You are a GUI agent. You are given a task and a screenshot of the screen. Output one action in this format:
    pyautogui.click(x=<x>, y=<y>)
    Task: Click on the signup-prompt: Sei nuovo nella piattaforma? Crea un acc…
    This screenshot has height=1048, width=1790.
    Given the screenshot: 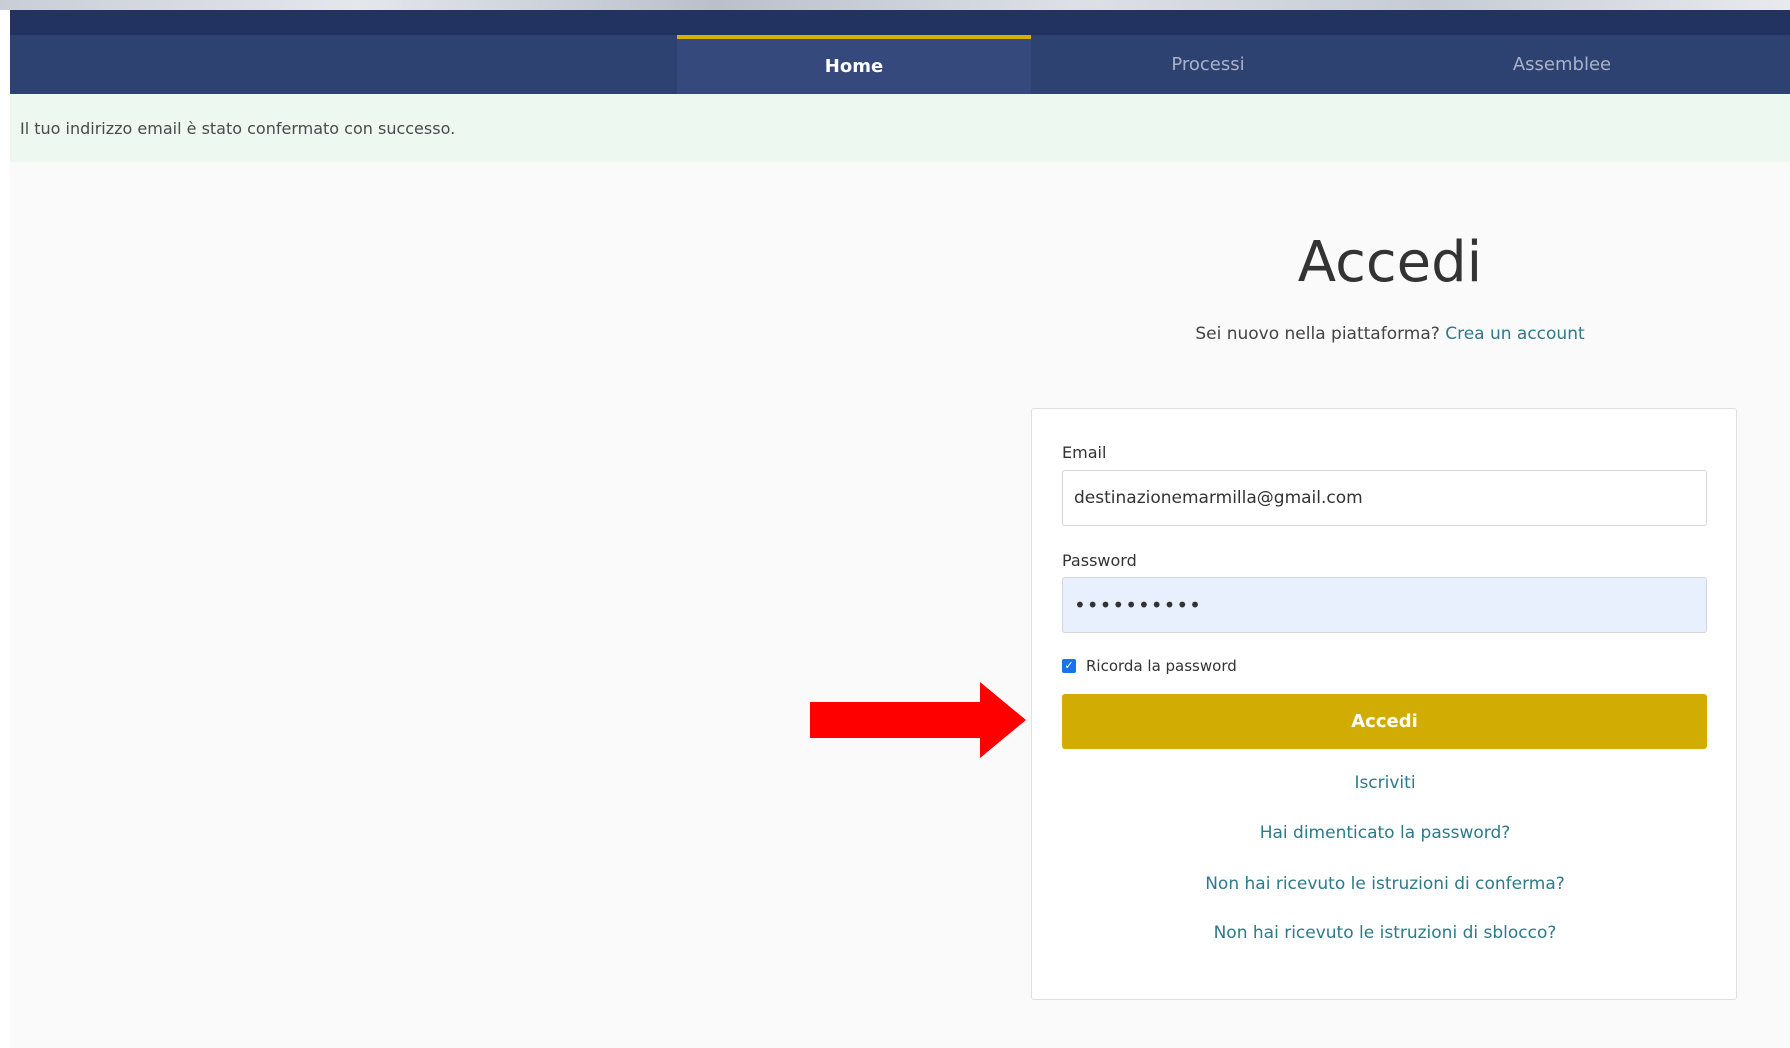 What is the action you would take?
    pyautogui.click(x=1390, y=334)
    